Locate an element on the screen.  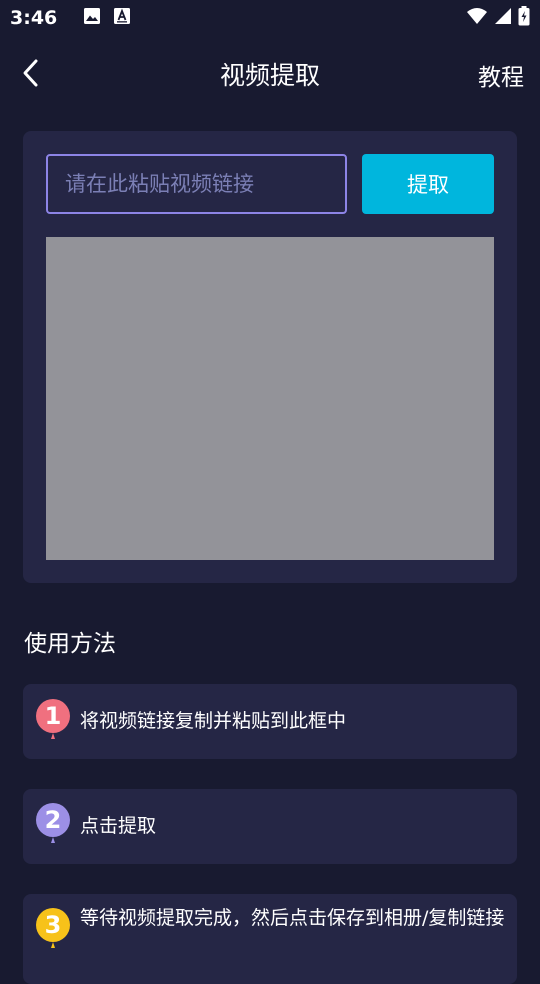
step-1-number: 1 is located at coordinates (53, 716).